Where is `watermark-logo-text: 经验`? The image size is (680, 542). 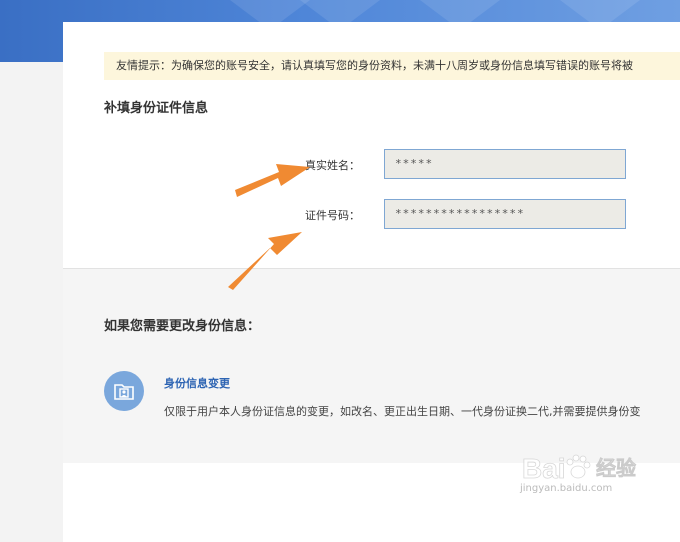 watermark-logo-text: 经验 is located at coordinates (616, 468).